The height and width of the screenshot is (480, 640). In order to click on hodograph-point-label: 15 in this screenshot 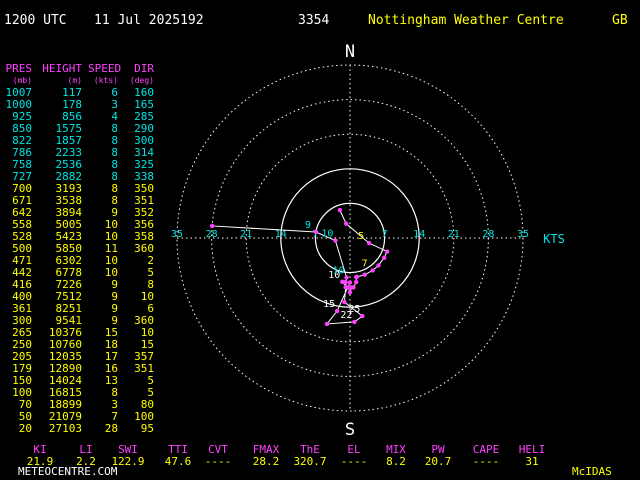, I will do `click(329, 304)`.